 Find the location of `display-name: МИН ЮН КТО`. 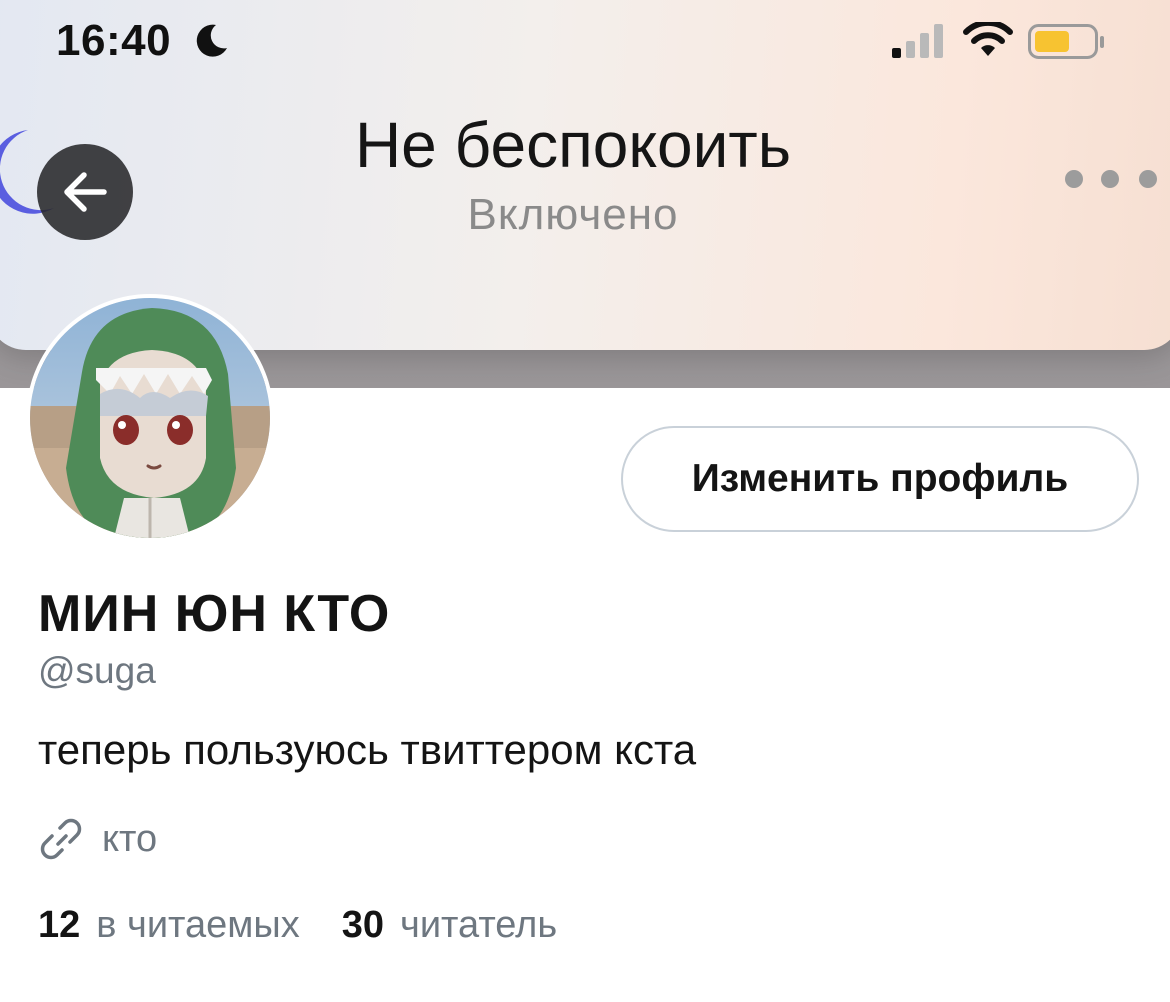

display-name: МИН ЮН КТО is located at coordinates (214, 614).